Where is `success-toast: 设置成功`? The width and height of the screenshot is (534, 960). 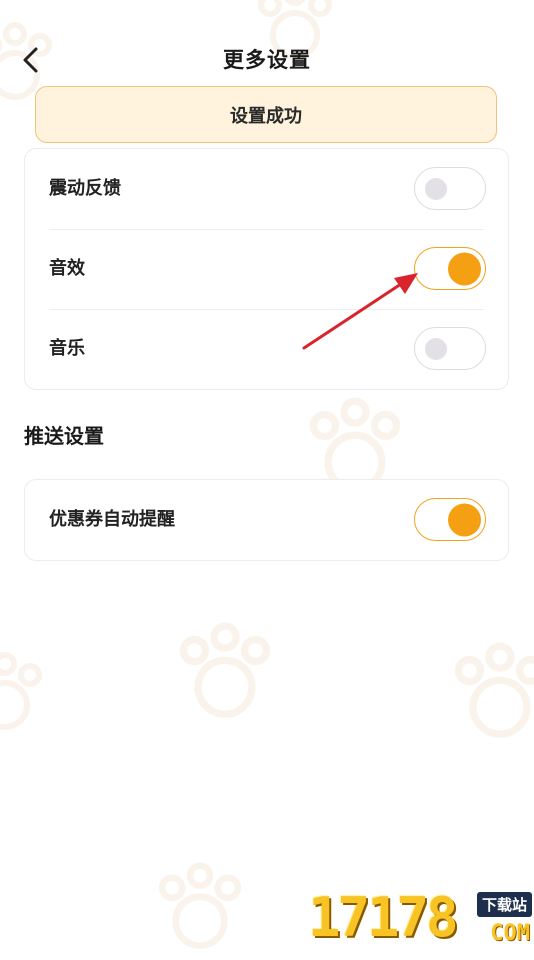
success-toast: 设置成功 is located at coordinates (266, 114).